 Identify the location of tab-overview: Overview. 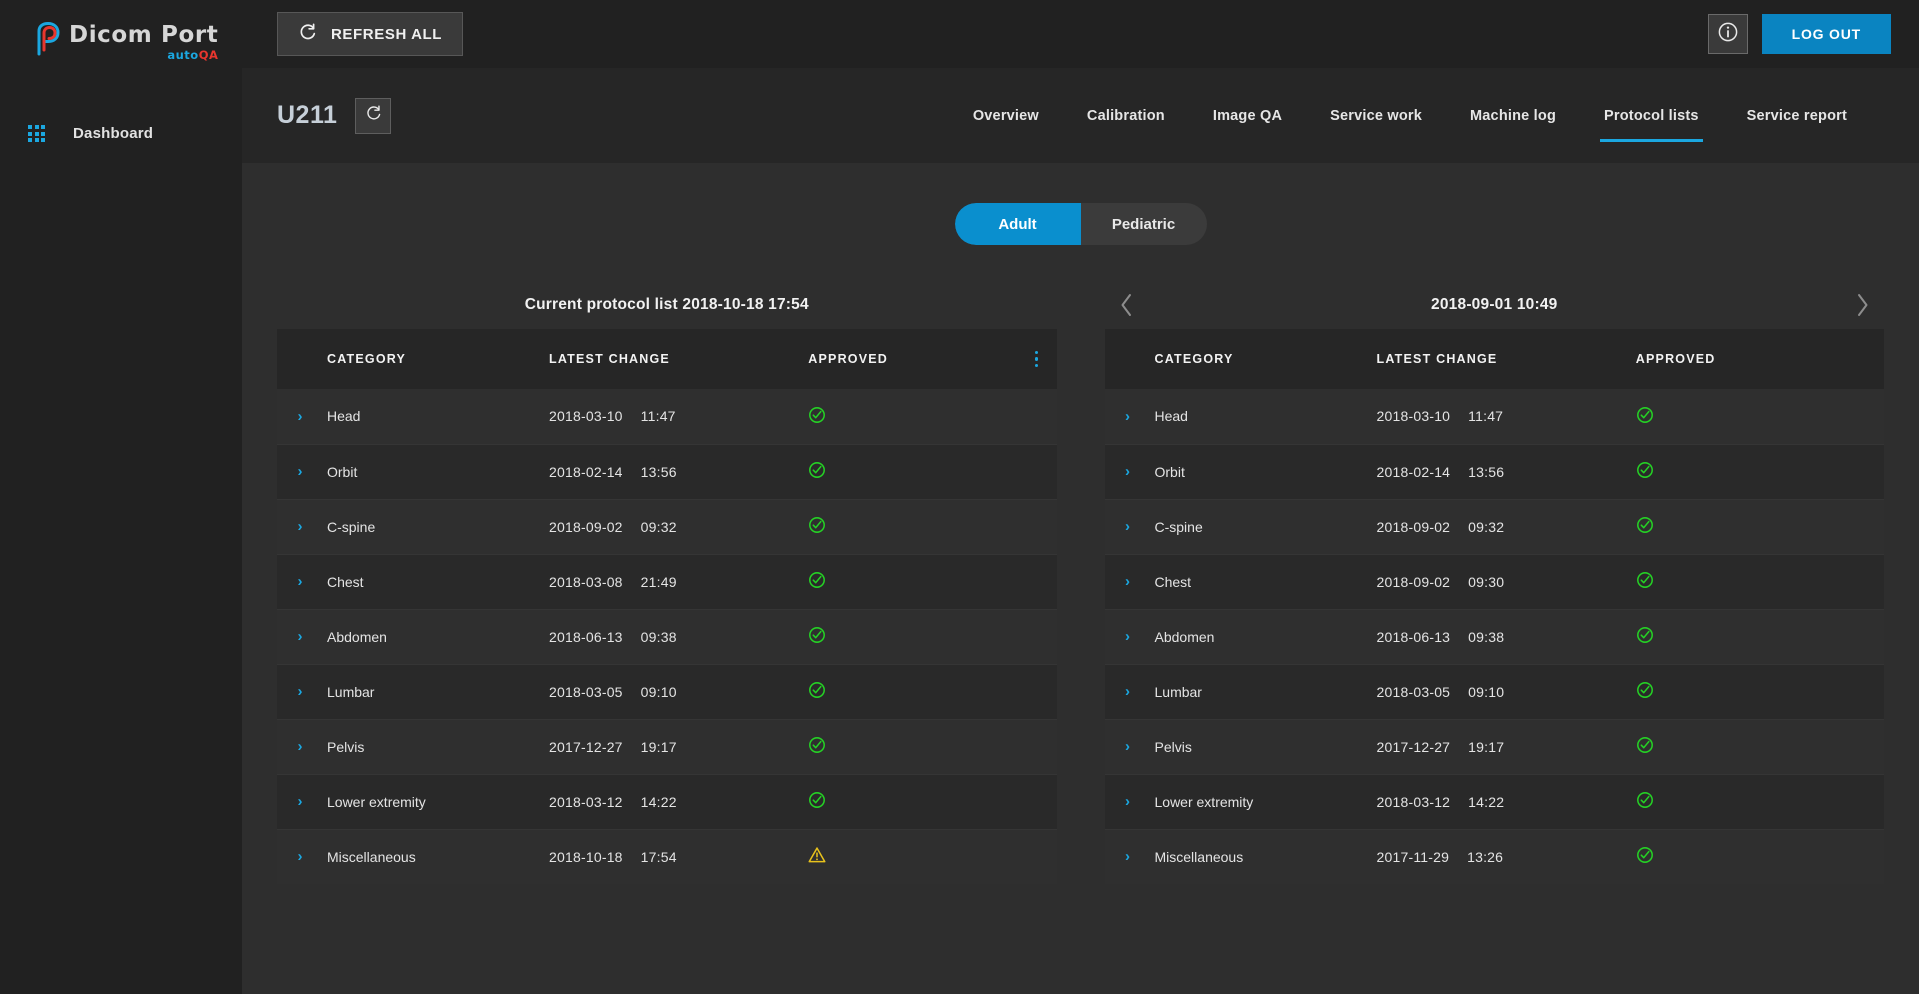
(1006, 115).